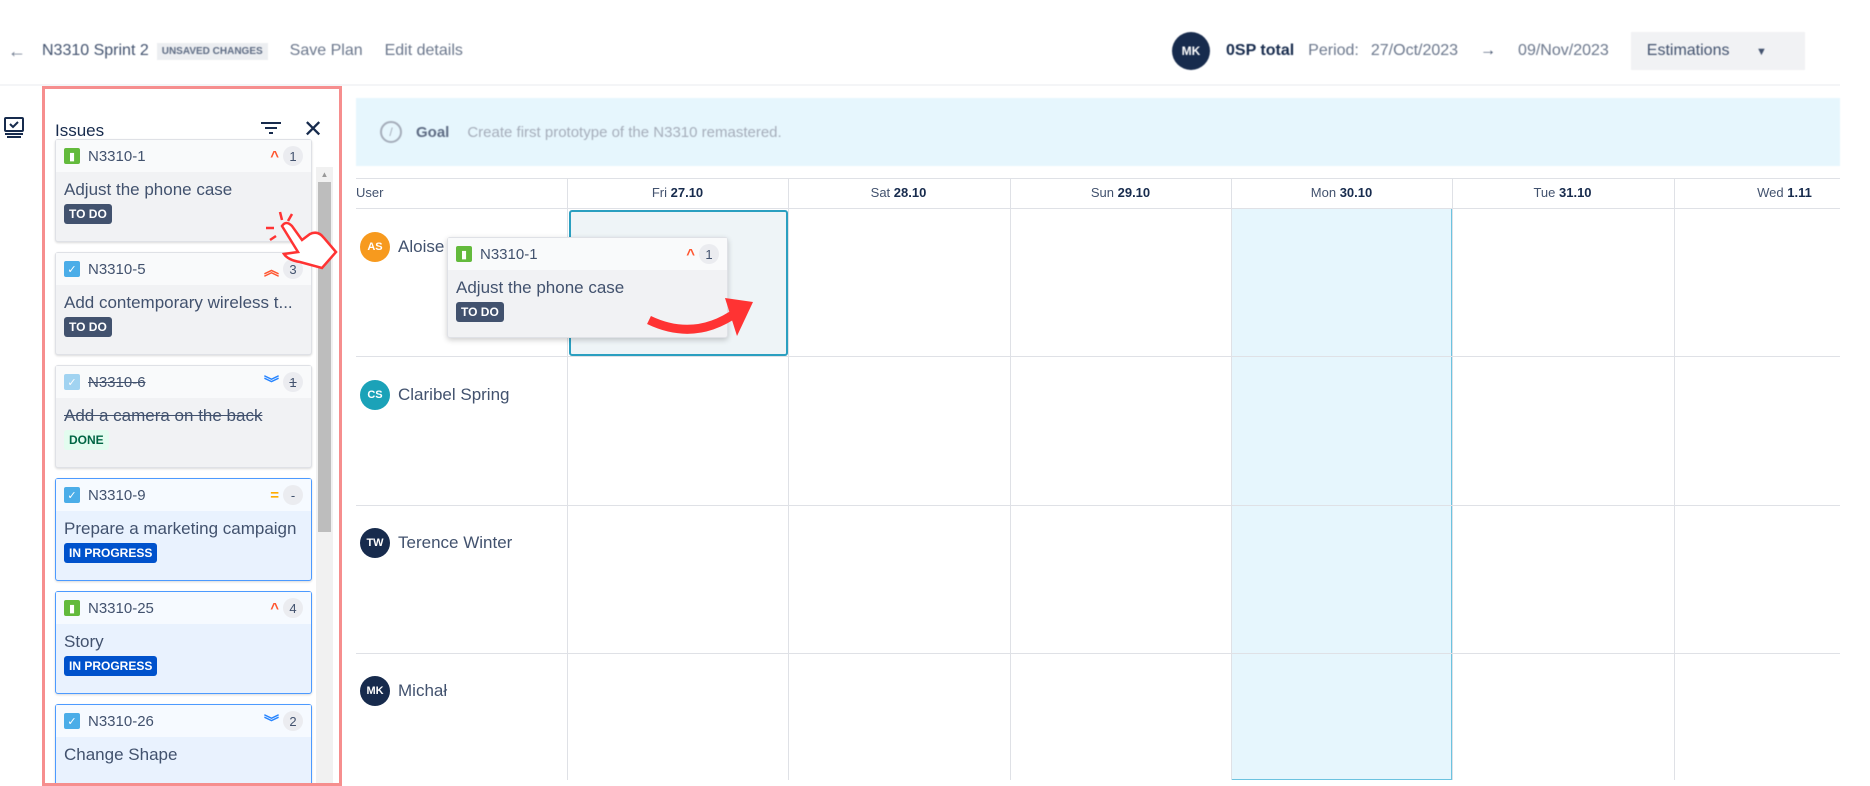 This screenshot has height=786, width=1870. What do you see at coordinates (1333, 50) in the screenshot?
I see `period-label: Period:` at bounding box center [1333, 50].